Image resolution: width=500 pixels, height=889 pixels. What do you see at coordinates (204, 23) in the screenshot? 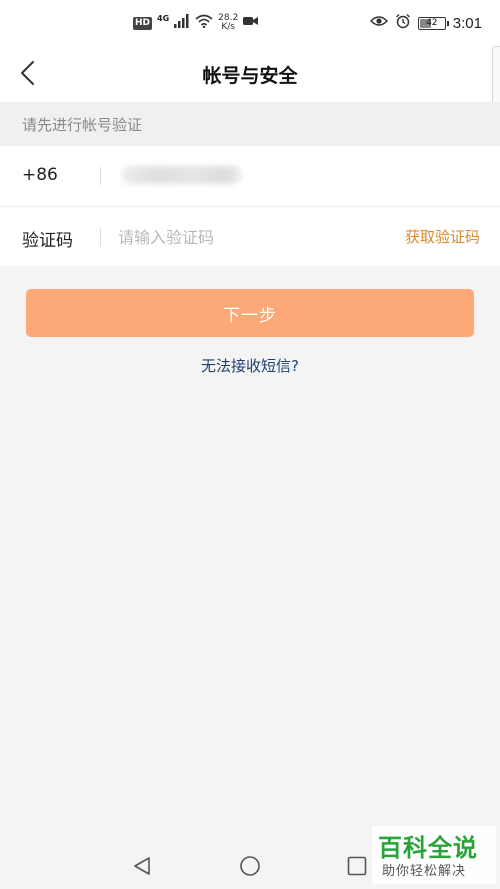
I see `wifi-icon` at bounding box center [204, 23].